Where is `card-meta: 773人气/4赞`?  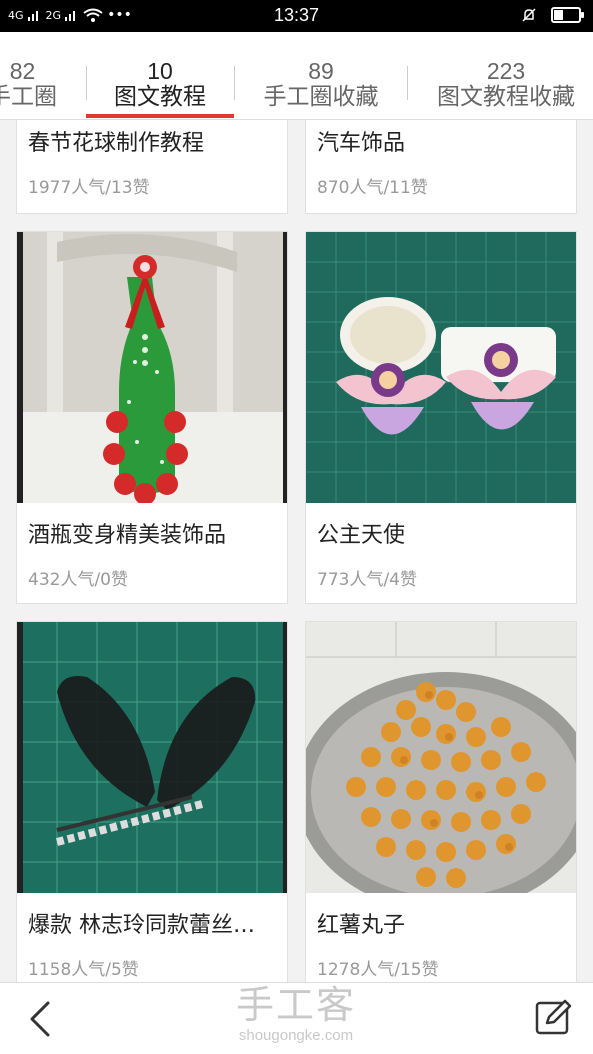
card-meta: 773人气/4赞 is located at coordinates (367, 580).